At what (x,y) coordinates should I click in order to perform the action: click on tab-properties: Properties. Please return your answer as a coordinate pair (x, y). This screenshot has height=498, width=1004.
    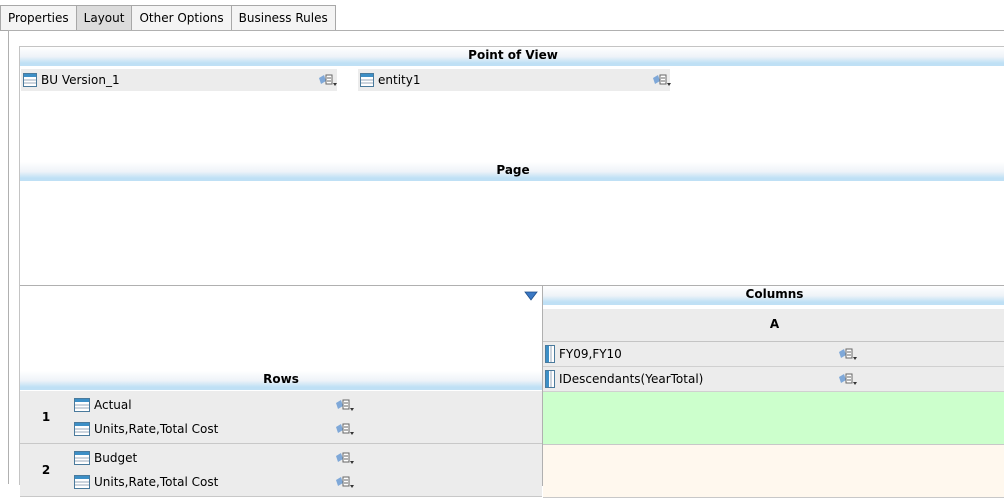
    Looking at the image, I should click on (38, 18).